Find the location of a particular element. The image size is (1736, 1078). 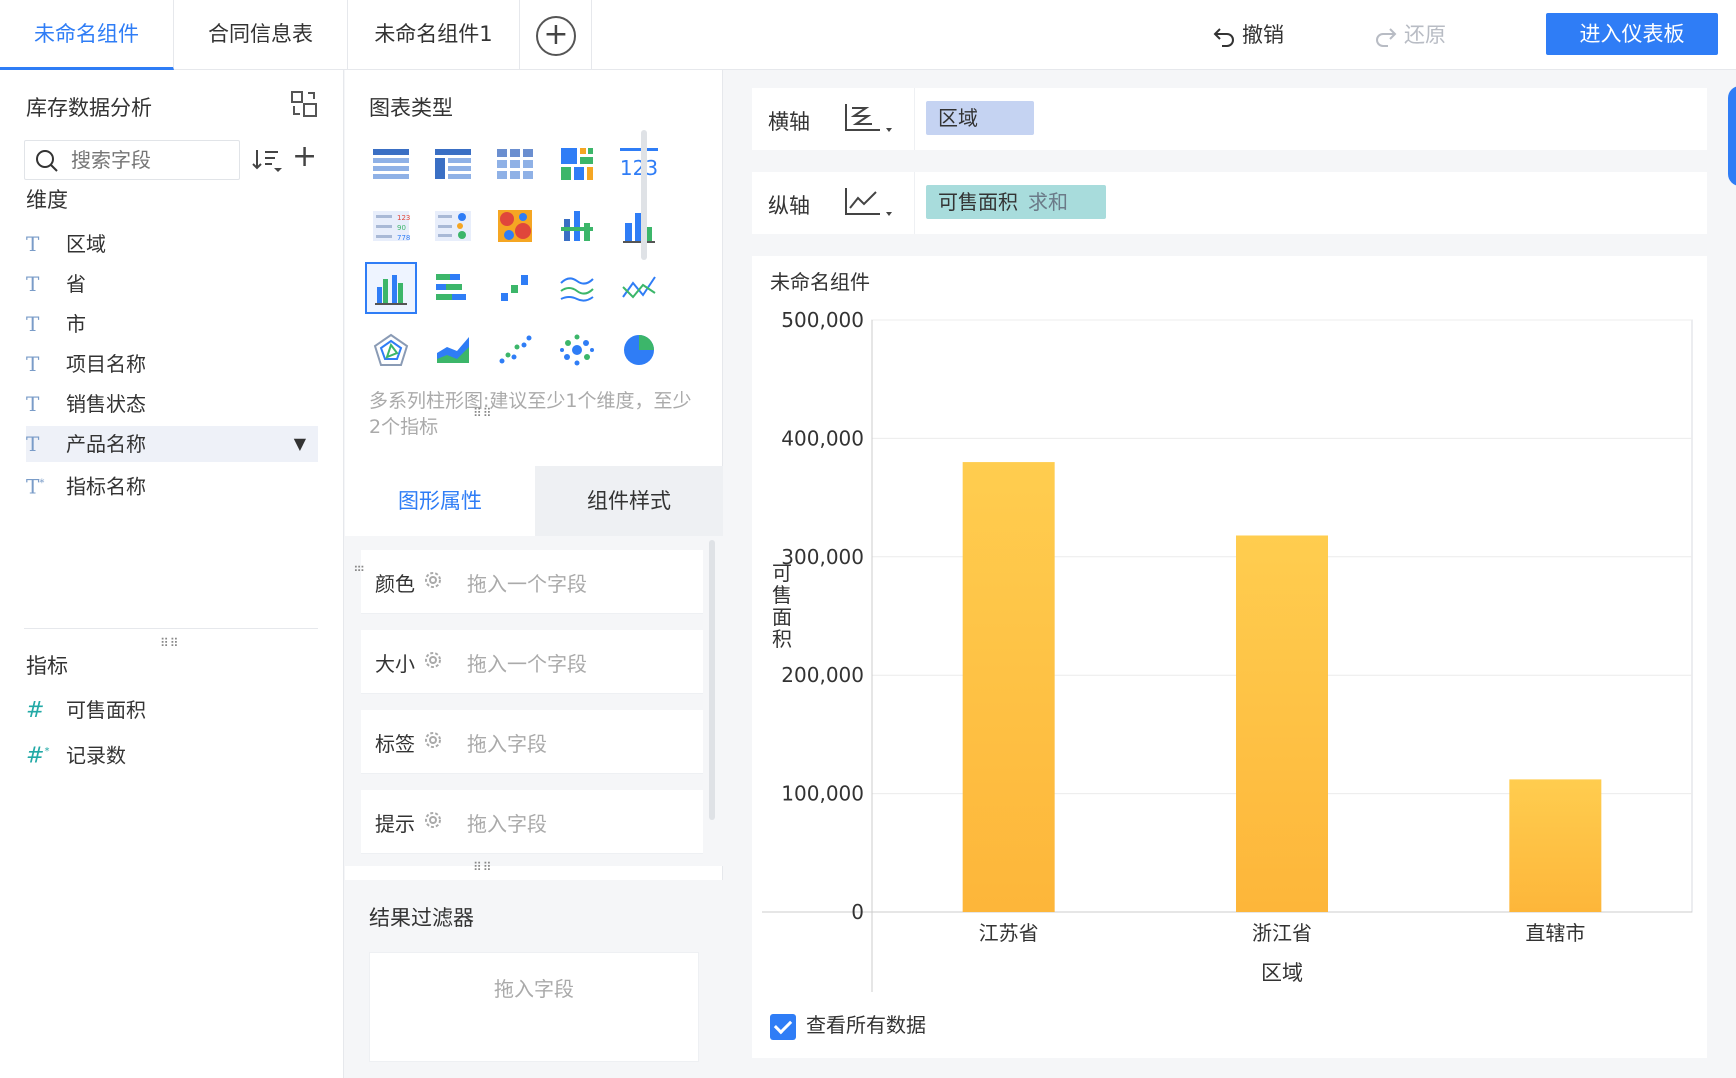

measure-field: # 可售面积 is located at coordinates (172, 710).